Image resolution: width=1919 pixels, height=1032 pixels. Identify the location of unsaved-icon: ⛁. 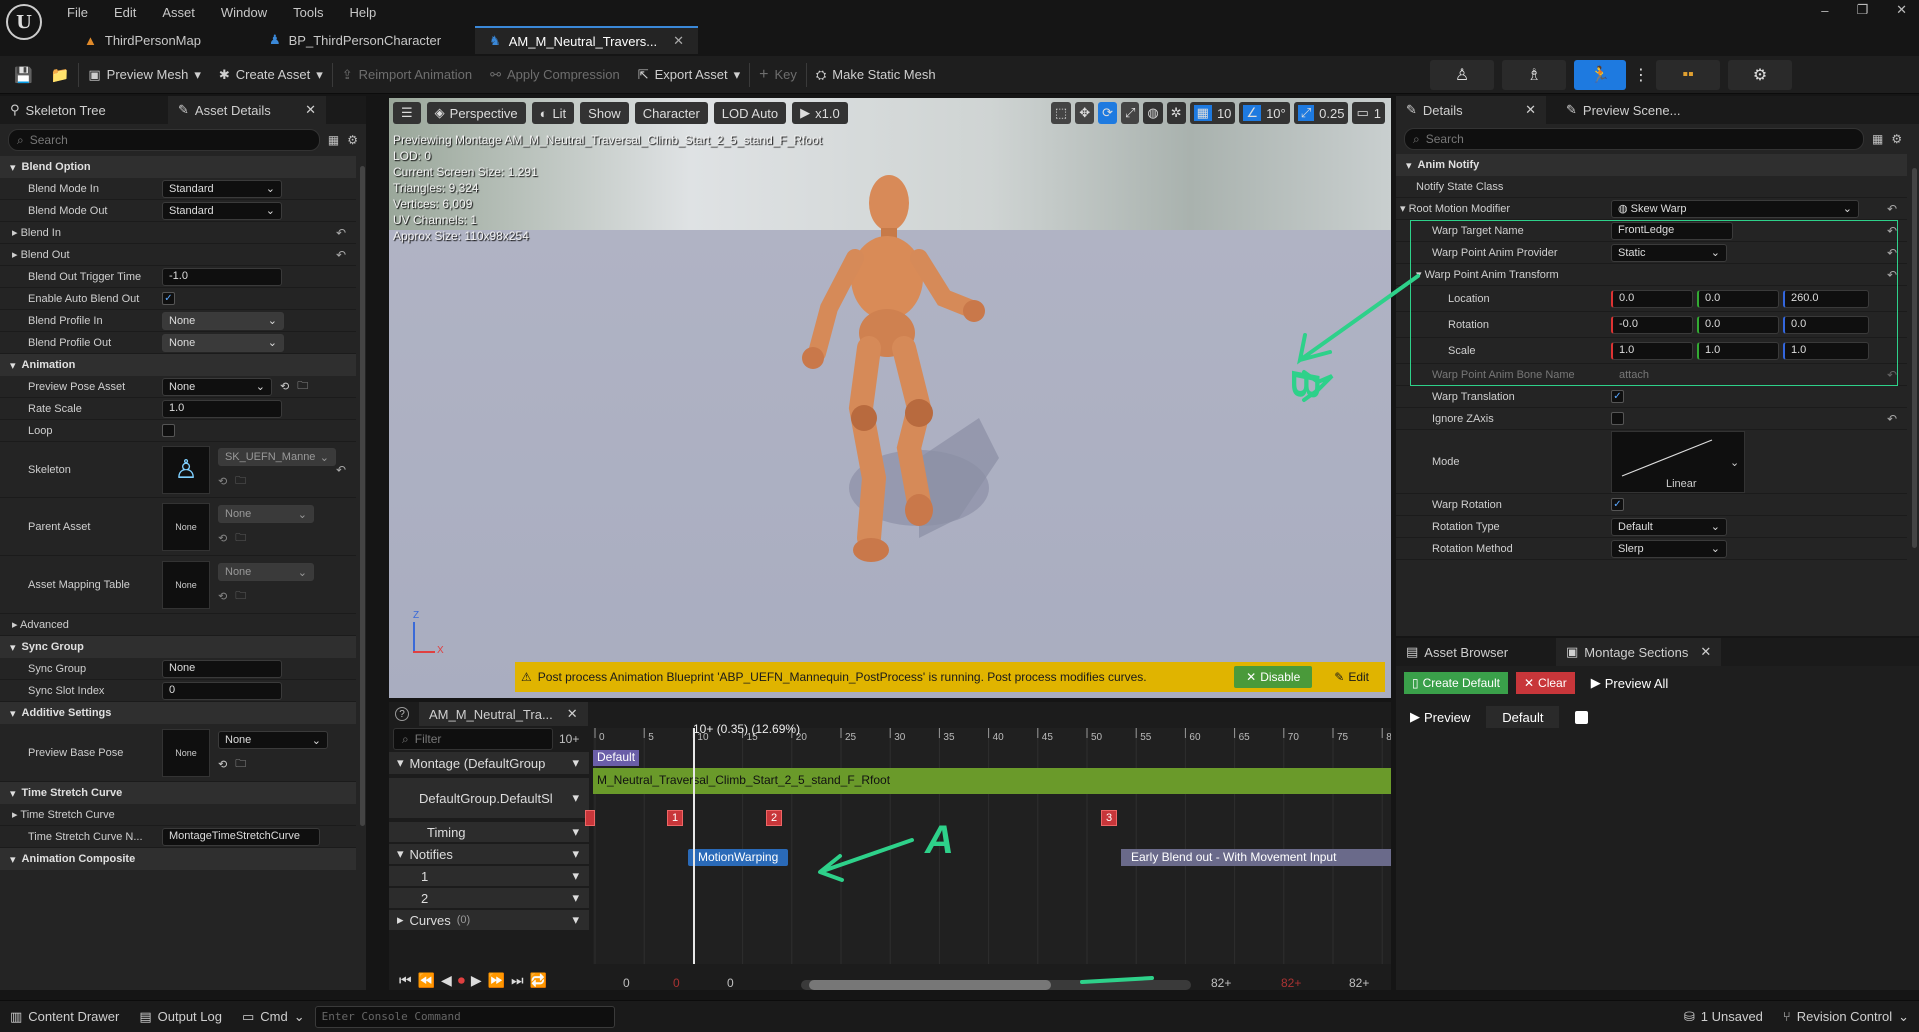
(1689, 1016).